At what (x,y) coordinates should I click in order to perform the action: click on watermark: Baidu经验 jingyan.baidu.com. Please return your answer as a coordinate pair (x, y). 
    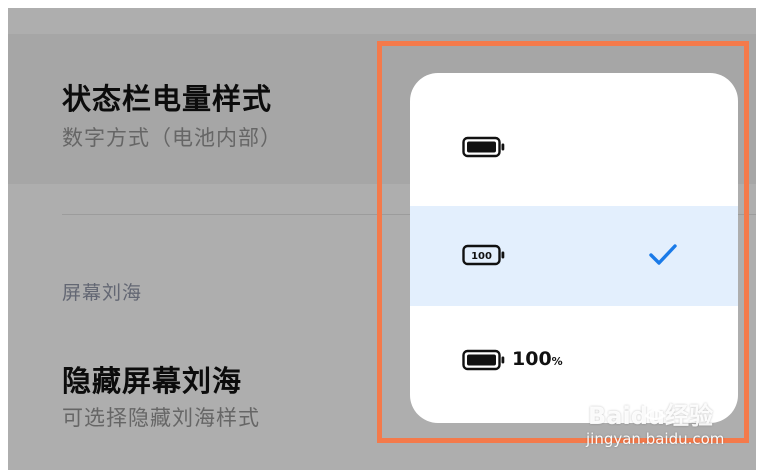
    Looking at the image, I should click on (671, 424).